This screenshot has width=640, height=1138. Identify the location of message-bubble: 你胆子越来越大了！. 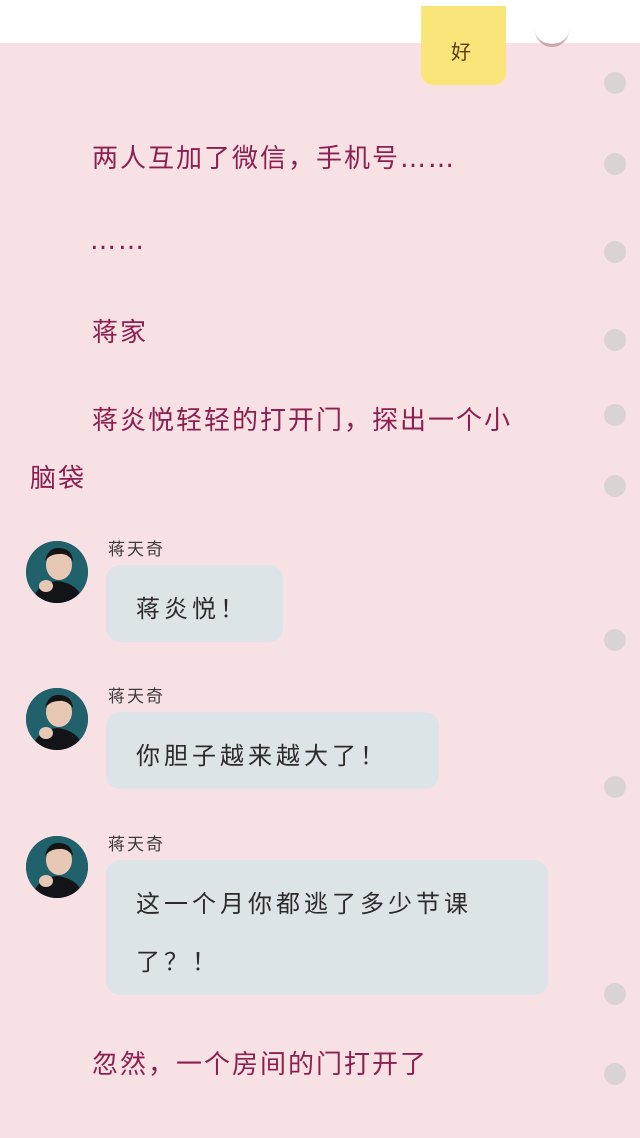
(272, 750).